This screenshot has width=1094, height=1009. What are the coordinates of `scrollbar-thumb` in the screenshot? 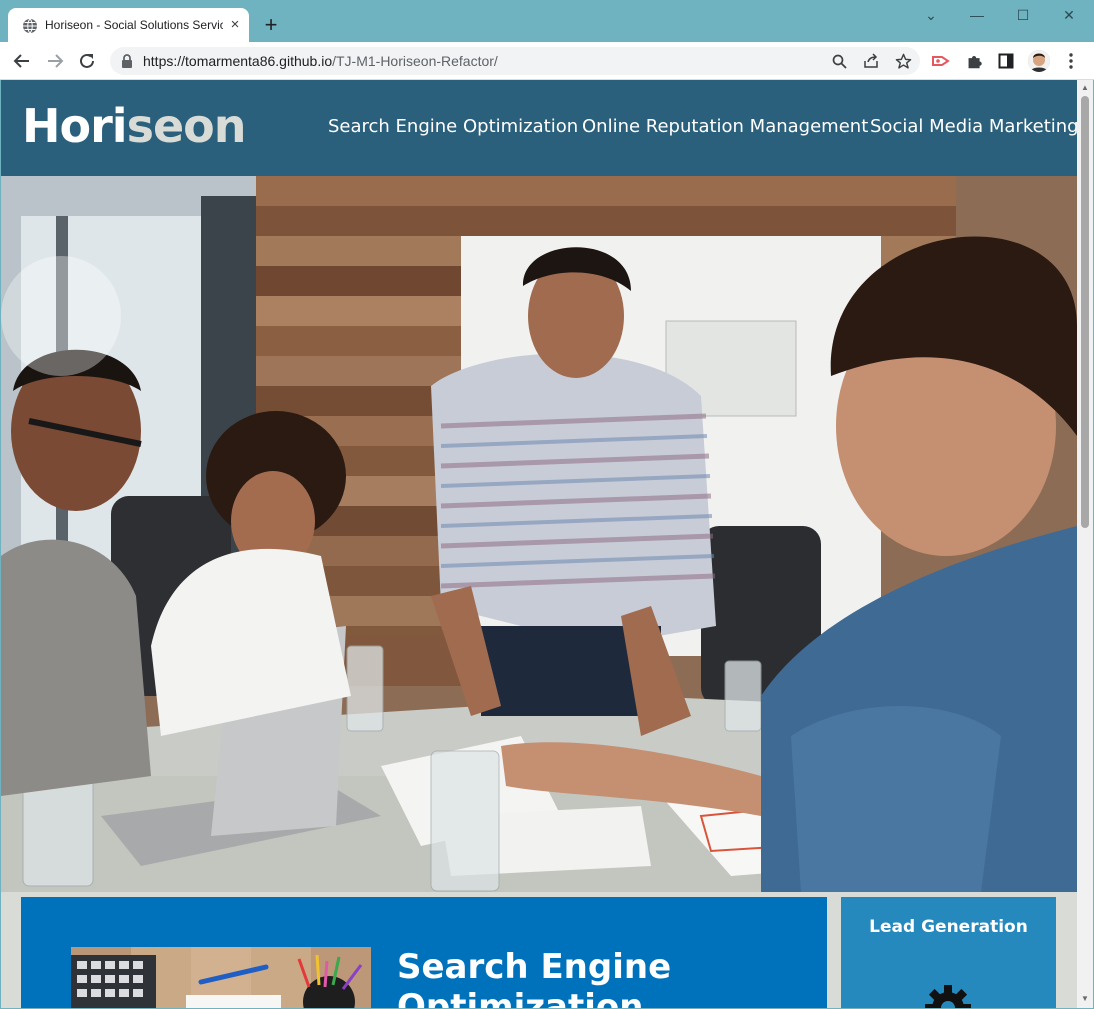 It's located at (1085, 312).